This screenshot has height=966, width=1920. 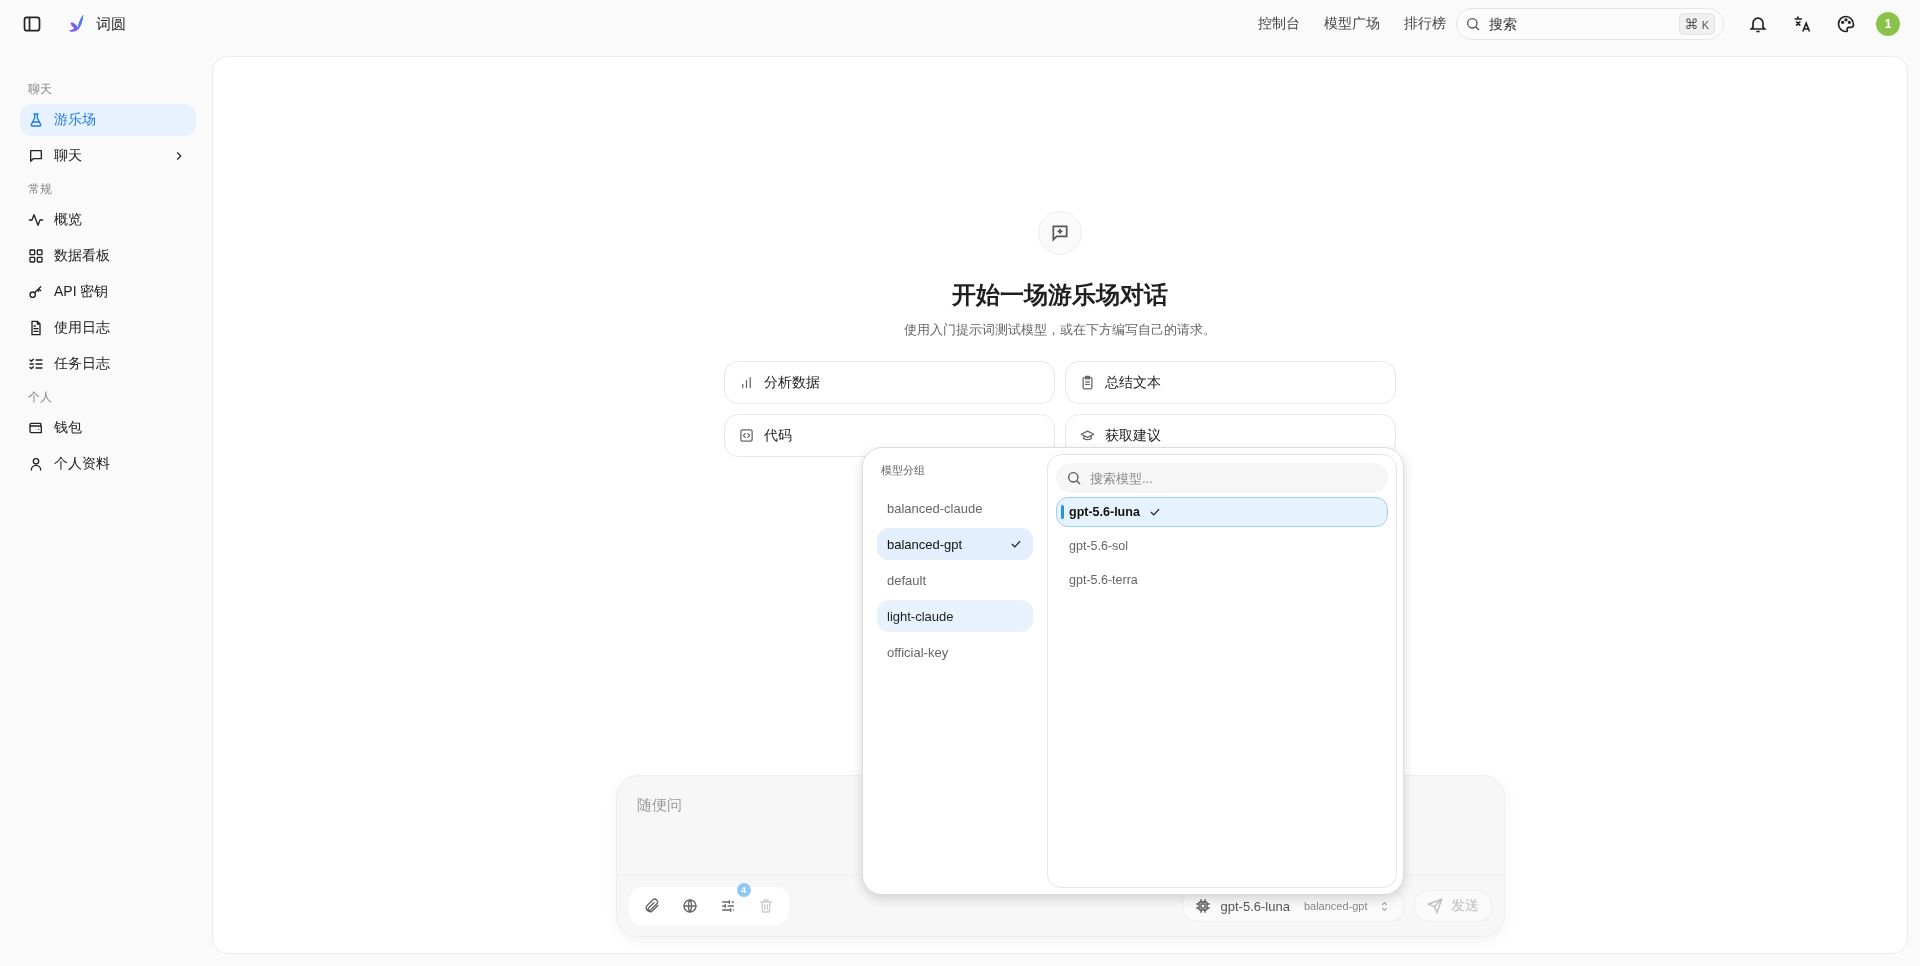 What do you see at coordinates (40, 89) in the screenshot?
I see `section-heading: 聊天` at bounding box center [40, 89].